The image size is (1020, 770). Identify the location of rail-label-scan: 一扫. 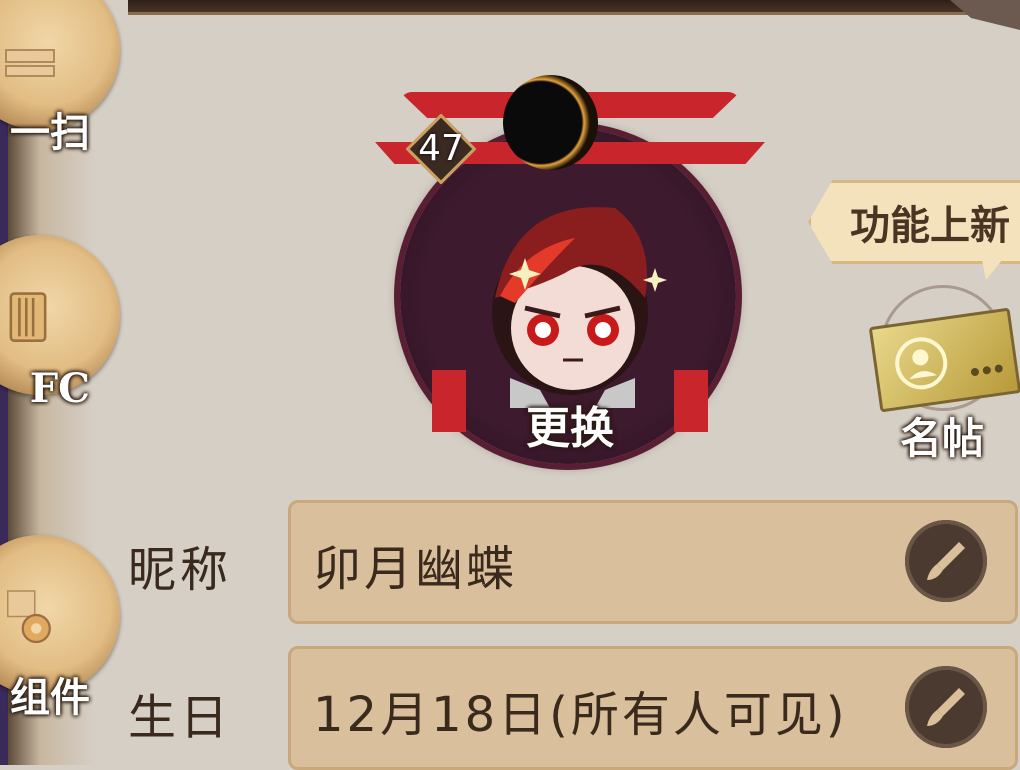
(50, 132).